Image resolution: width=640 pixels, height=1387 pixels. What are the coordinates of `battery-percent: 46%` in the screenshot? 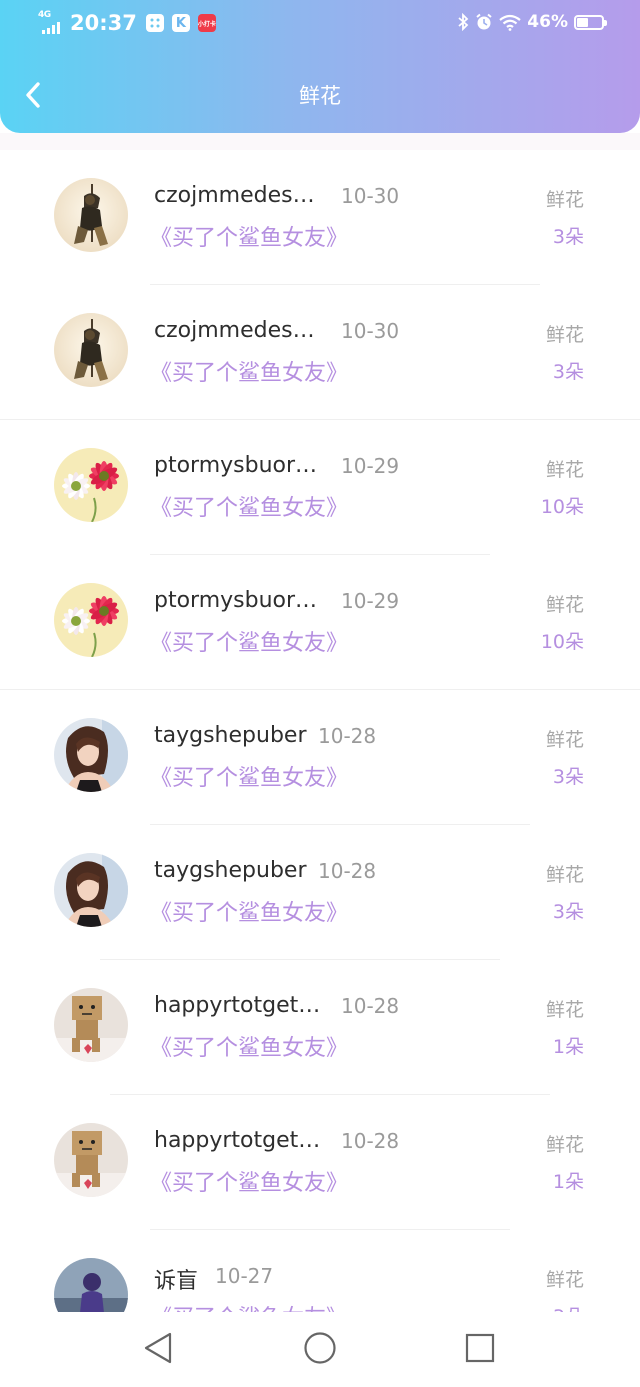 It's located at (547, 22).